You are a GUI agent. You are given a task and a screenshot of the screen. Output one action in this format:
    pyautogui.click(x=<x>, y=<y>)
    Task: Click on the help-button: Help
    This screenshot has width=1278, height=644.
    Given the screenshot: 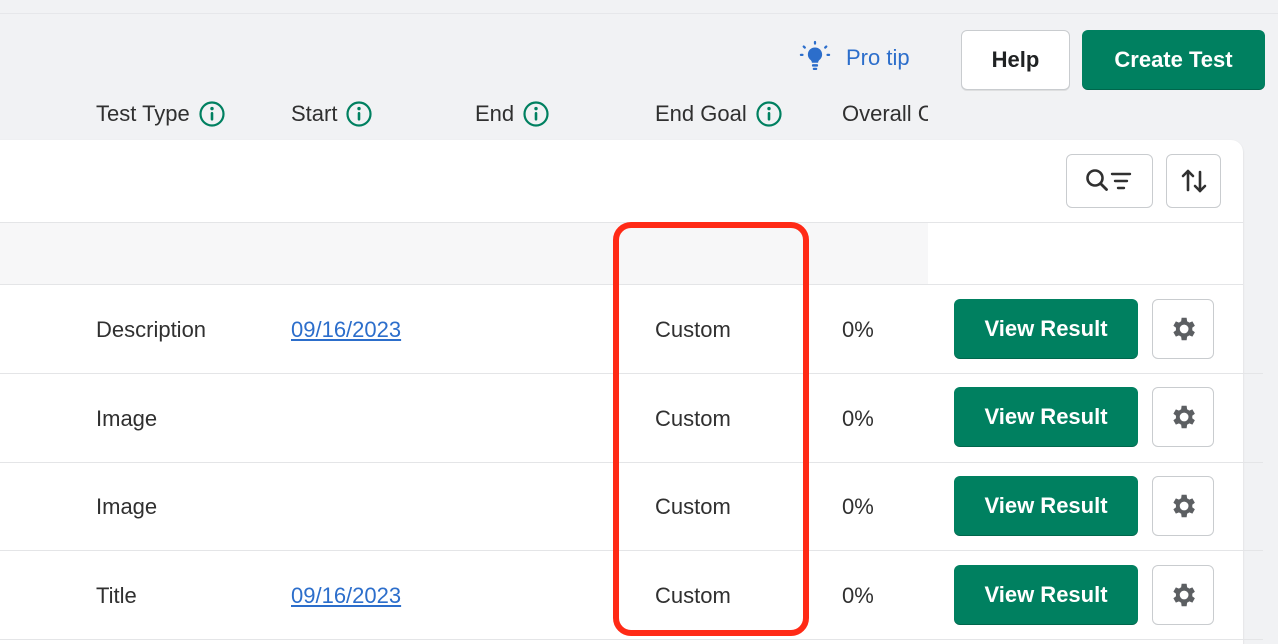 What is the action you would take?
    pyautogui.click(x=1015, y=60)
    